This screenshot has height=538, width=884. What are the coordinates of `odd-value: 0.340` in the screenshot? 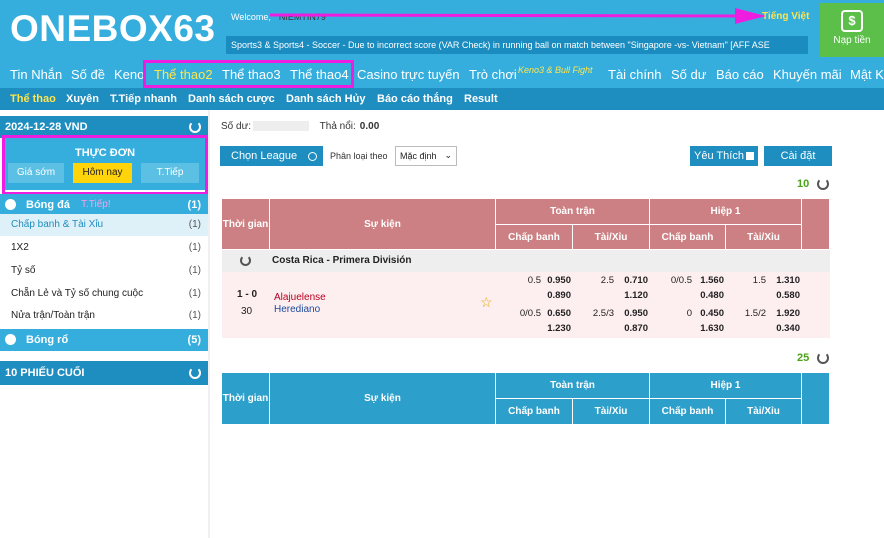 It's located at (785, 328).